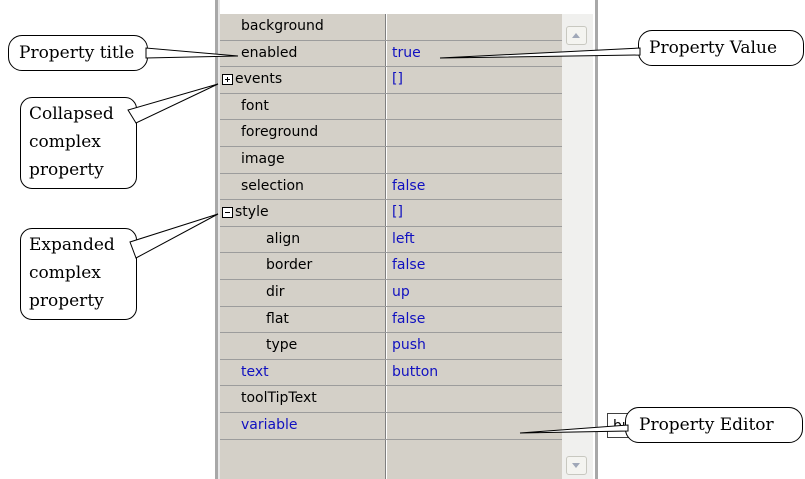 Image resolution: width=805 pixels, height=479 pixels. Describe the element at coordinates (391, 266) in the screenshot. I see `property-row-border: border false` at that location.